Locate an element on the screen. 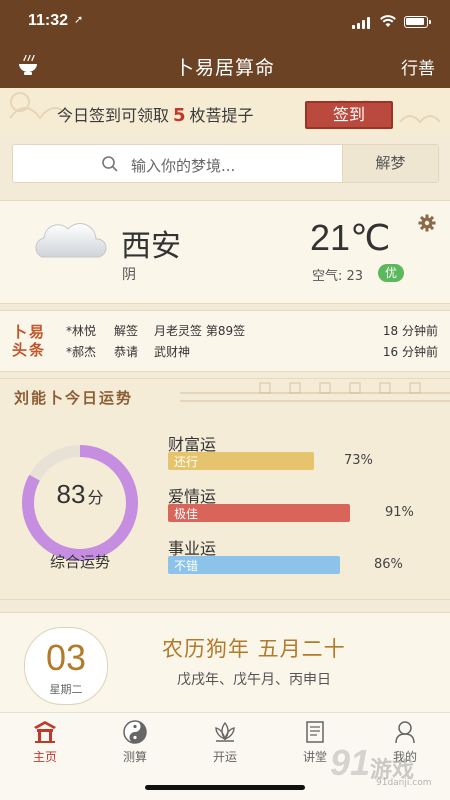 This screenshot has width=450, height=800. headlines-logo: 卜易 头条 is located at coordinates (33, 341).